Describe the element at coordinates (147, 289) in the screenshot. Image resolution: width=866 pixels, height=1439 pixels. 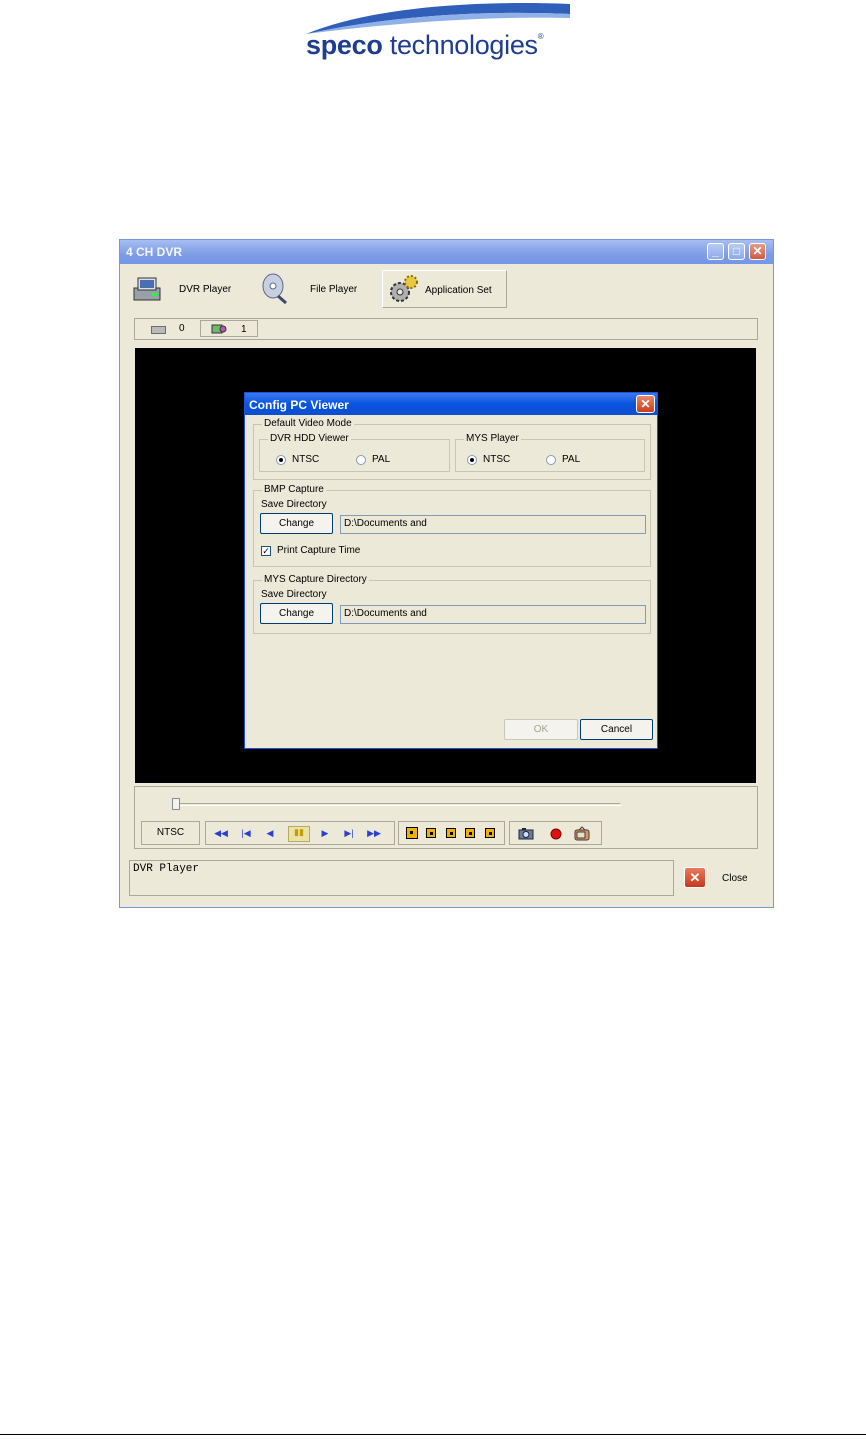
I see `dvr-player-icon` at that location.